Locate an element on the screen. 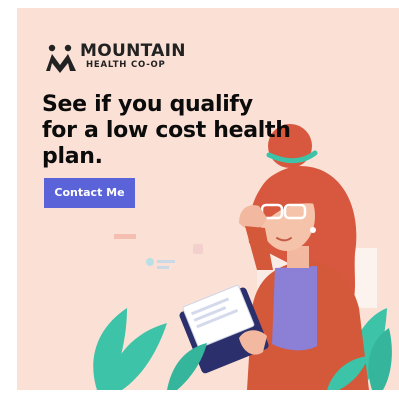 The height and width of the screenshot is (397, 399). contact-me-button: Contact Me is located at coordinates (89, 193).